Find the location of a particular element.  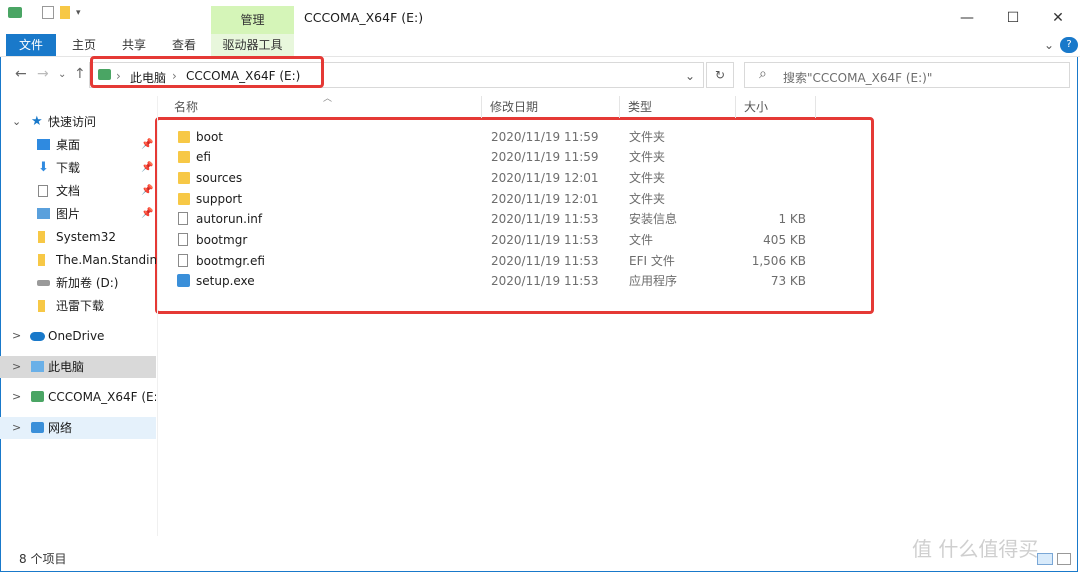

expand-ribbon-icon: ⌄ is located at coordinates (1049, 45).